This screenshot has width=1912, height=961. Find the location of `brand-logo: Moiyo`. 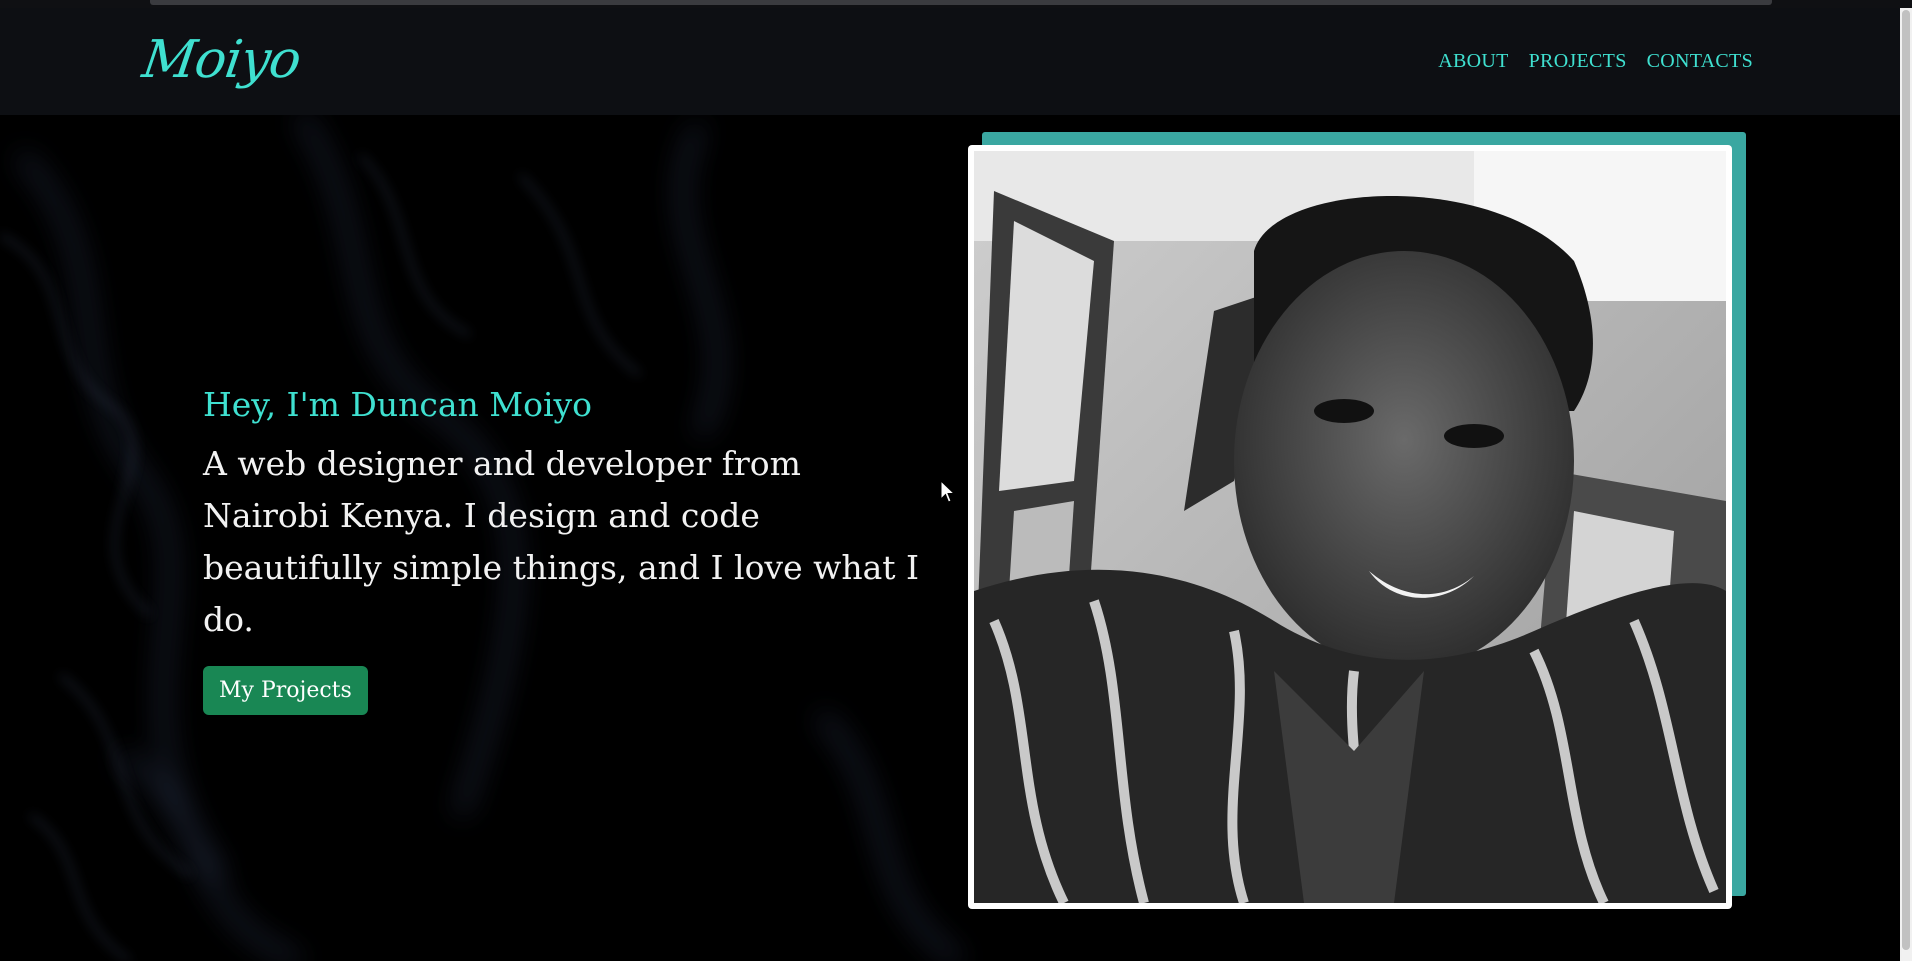

brand-logo: Moiyo is located at coordinates (221, 60).